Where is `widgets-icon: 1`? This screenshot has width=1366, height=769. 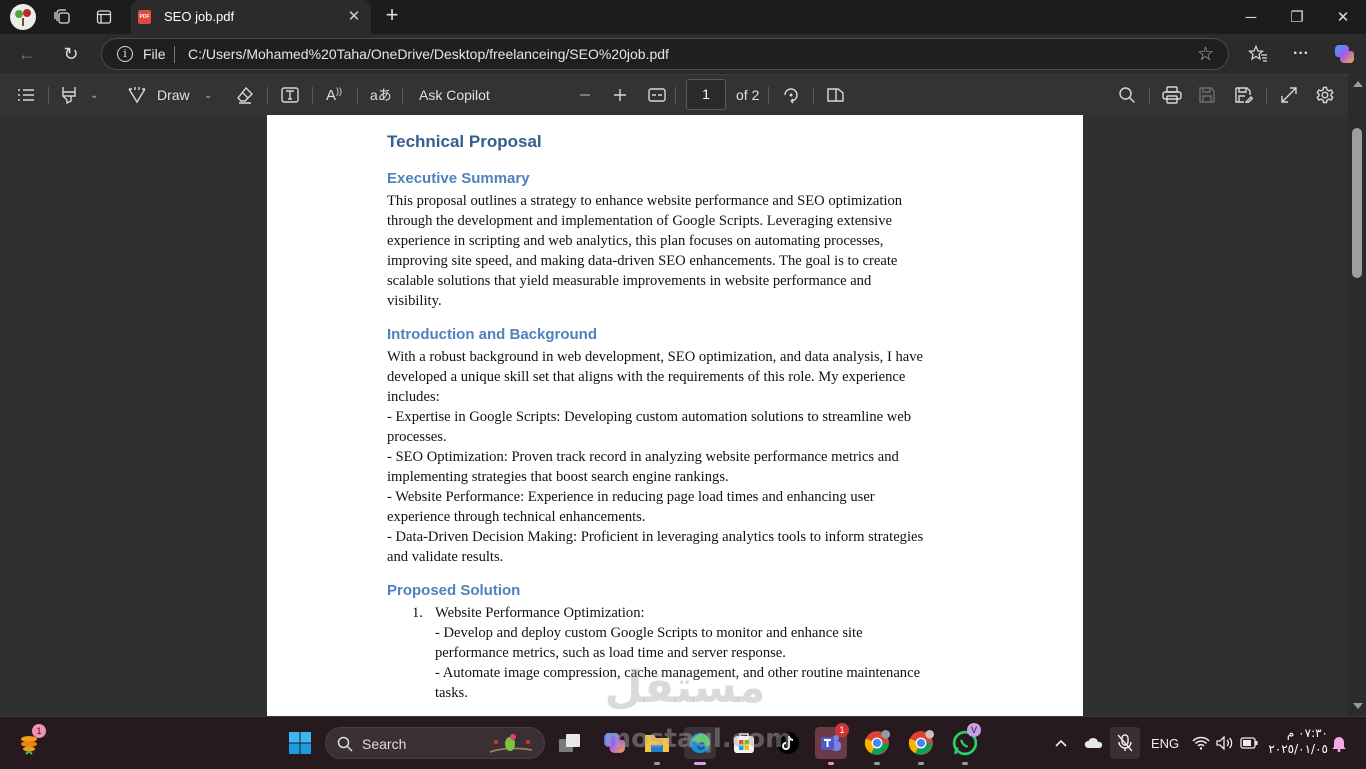 widgets-icon: 1 is located at coordinates (30, 741).